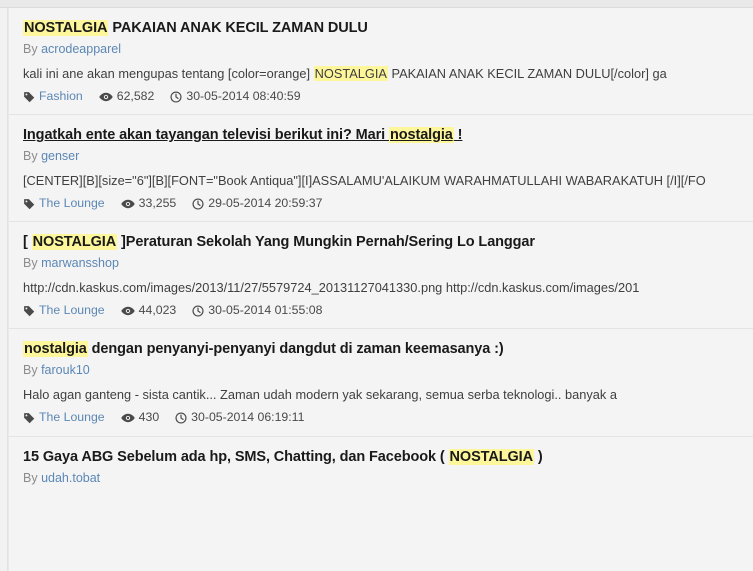  What do you see at coordinates (61, 96) in the screenshot?
I see `result-category-label: Fashion` at bounding box center [61, 96].